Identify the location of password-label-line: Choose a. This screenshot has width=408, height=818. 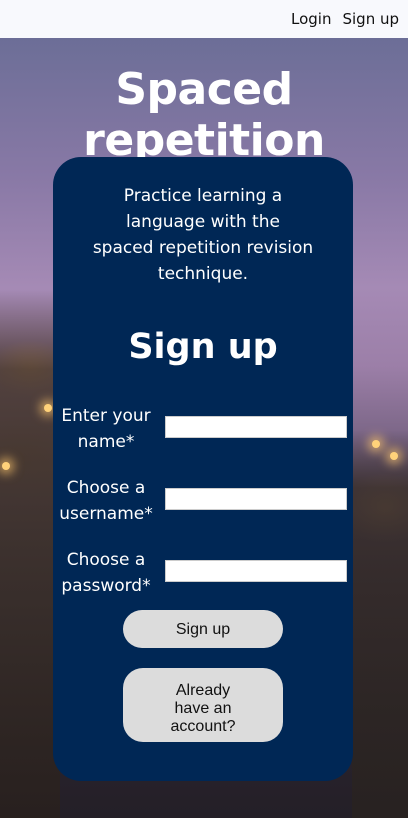
(106, 560).